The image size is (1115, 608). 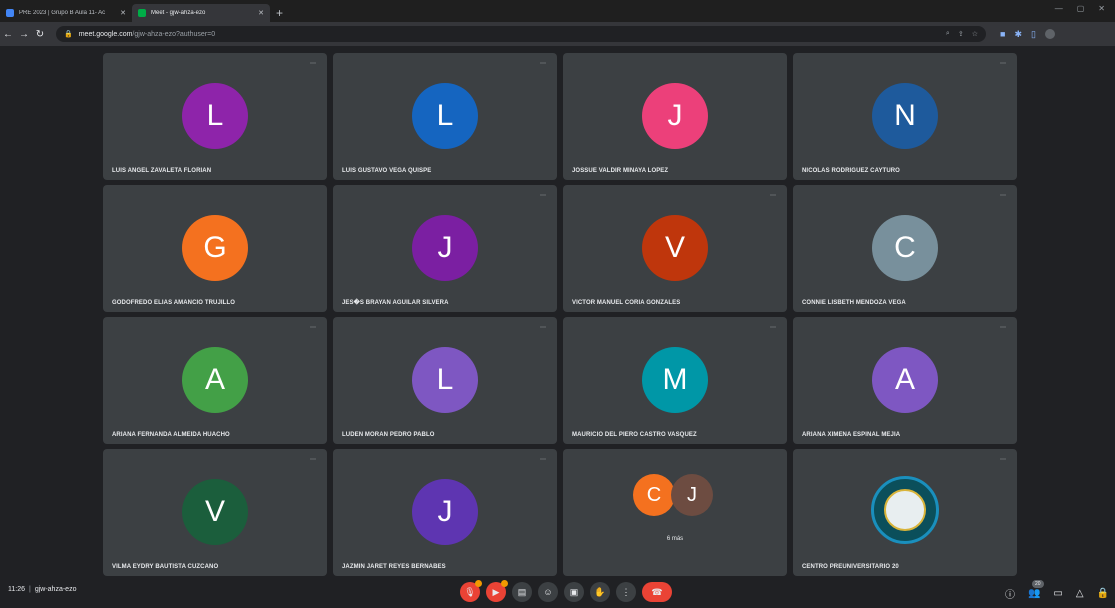 I want to click on profile-avatar, so click(x=1049, y=33).